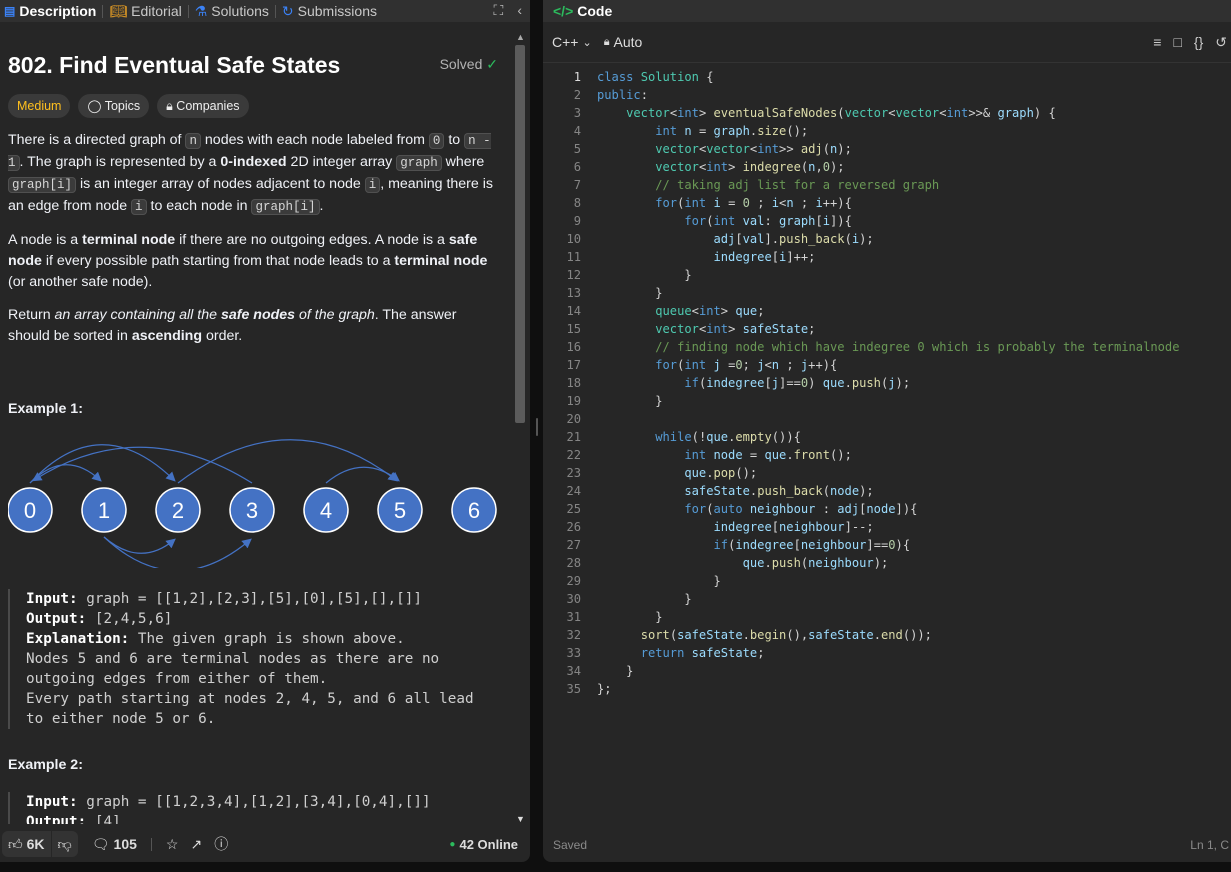 Image resolution: width=1231 pixels, height=872 pixels. Describe the element at coordinates (573, 455) in the screenshot. I see `line-number: 22` at that location.